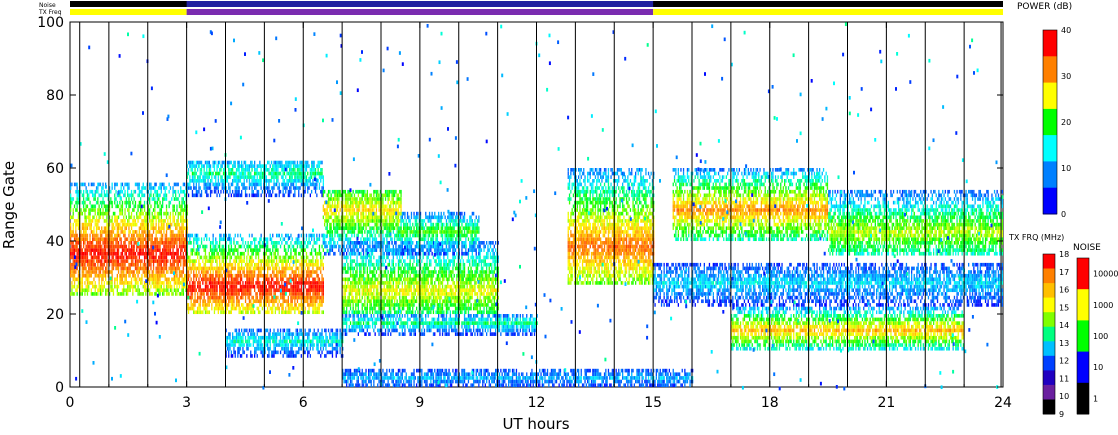 The width and height of the screenshot is (1118, 435). Describe the element at coordinates (55, 169) in the screenshot. I see `y-tick-label: 60` at that location.